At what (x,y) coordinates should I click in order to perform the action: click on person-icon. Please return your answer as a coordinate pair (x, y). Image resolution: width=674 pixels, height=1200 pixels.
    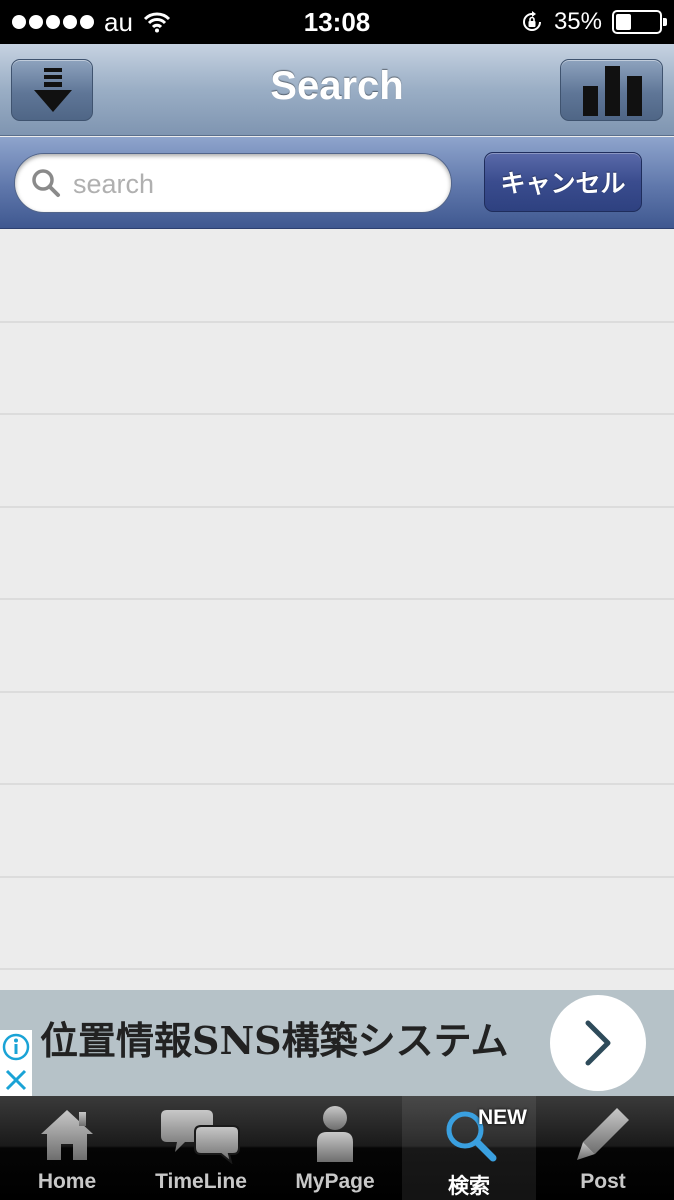
    Looking at the image, I should click on (335, 1134).